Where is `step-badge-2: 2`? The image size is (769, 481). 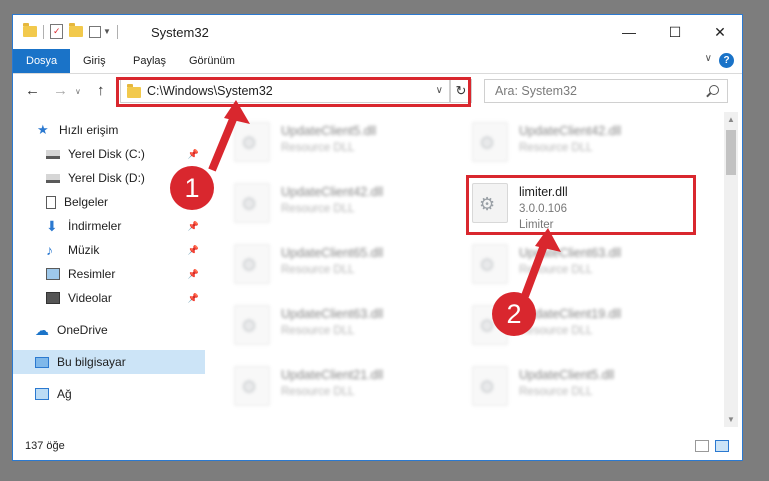
step-badge-2: 2 is located at coordinates (514, 314).